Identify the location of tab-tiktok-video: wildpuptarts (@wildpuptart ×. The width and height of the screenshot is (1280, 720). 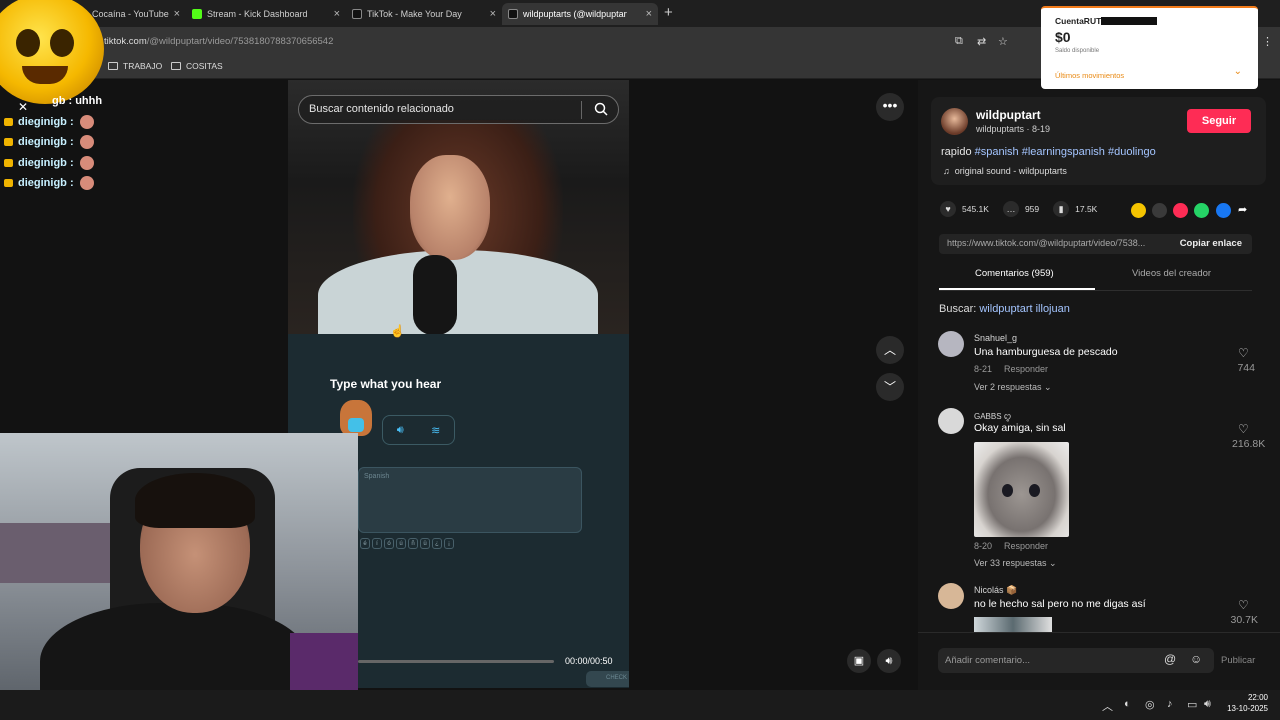
(580, 14).